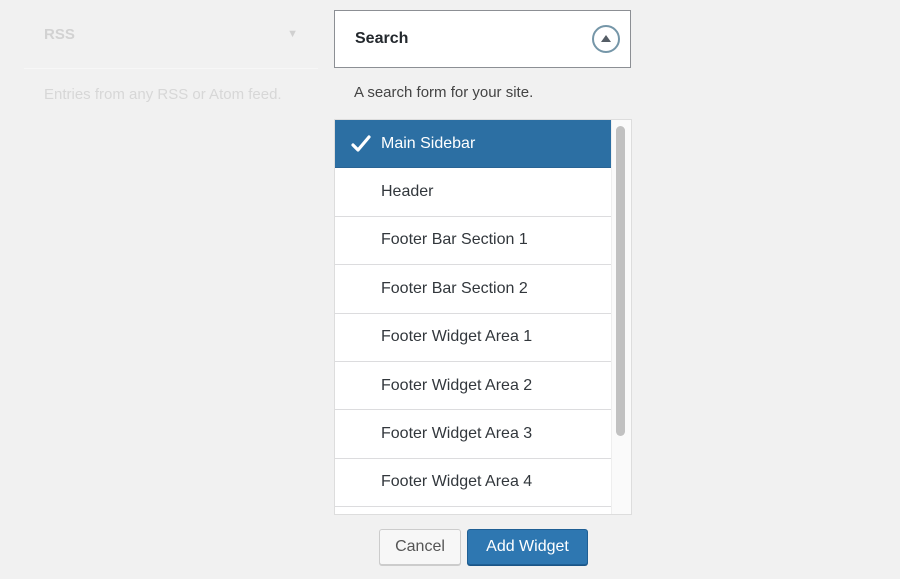 The width and height of the screenshot is (900, 579). Describe the element at coordinates (444, 92) in the screenshot. I see `search-widget-description: A search form for your site.` at that location.